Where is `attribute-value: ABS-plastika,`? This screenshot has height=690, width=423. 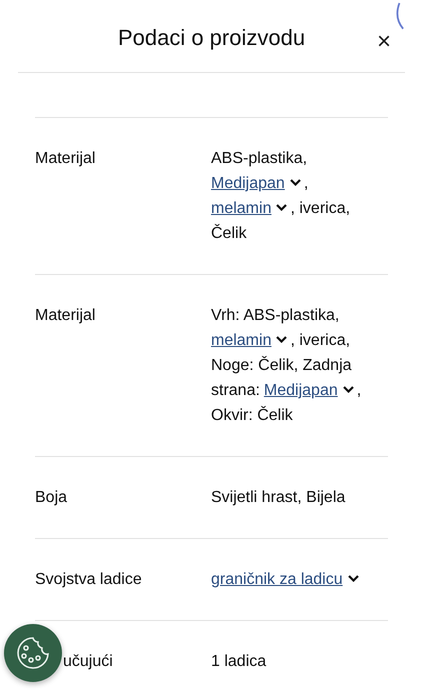 attribute-value: ABS-plastika, is located at coordinates (259, 158).